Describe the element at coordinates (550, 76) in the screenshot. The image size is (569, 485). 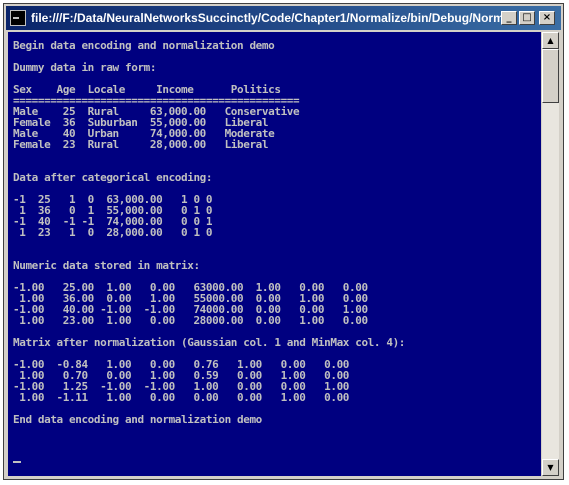
I see `scroll-thumb` at that location.